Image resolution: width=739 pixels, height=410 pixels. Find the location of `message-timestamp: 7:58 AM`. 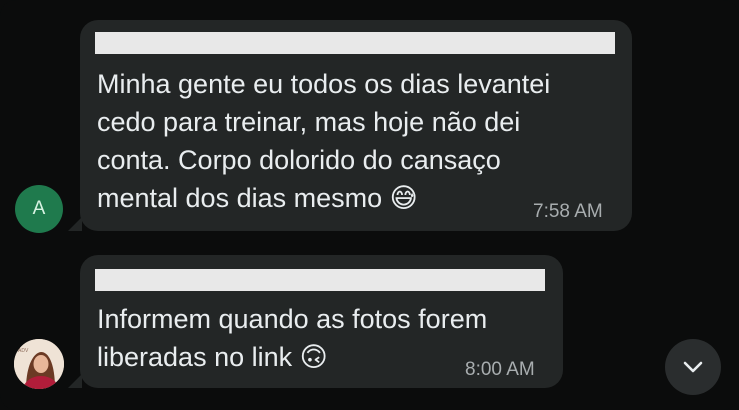

message-timestamp: 7:58 AM is located at coordinates (568, 211).